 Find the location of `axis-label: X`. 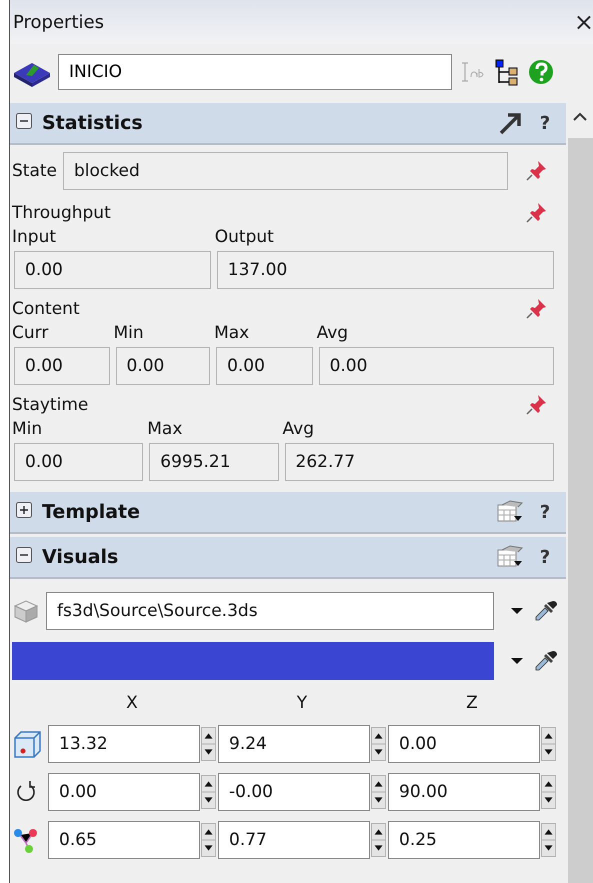

axis-label: X is located at coordinates (132, 704).